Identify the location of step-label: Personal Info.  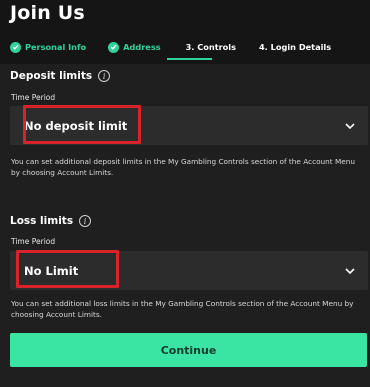
(56, 47).